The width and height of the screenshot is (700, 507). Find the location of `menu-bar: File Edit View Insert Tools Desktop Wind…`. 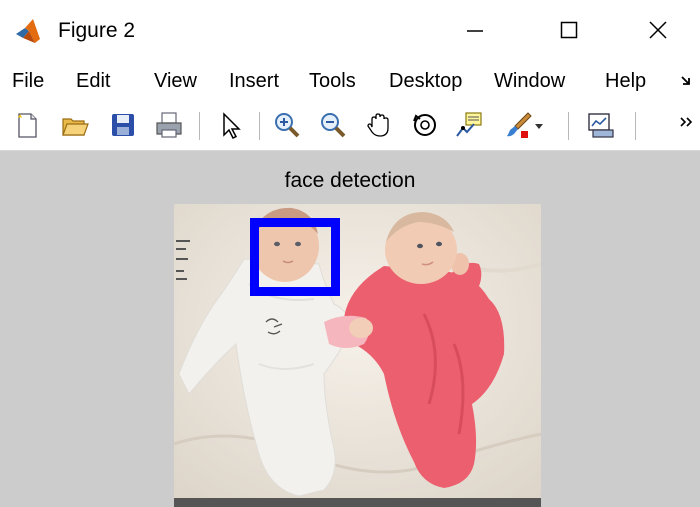

menu-bar: File Edit View Insert Tools Desktop Wind… is located at coordinates (350, 81).